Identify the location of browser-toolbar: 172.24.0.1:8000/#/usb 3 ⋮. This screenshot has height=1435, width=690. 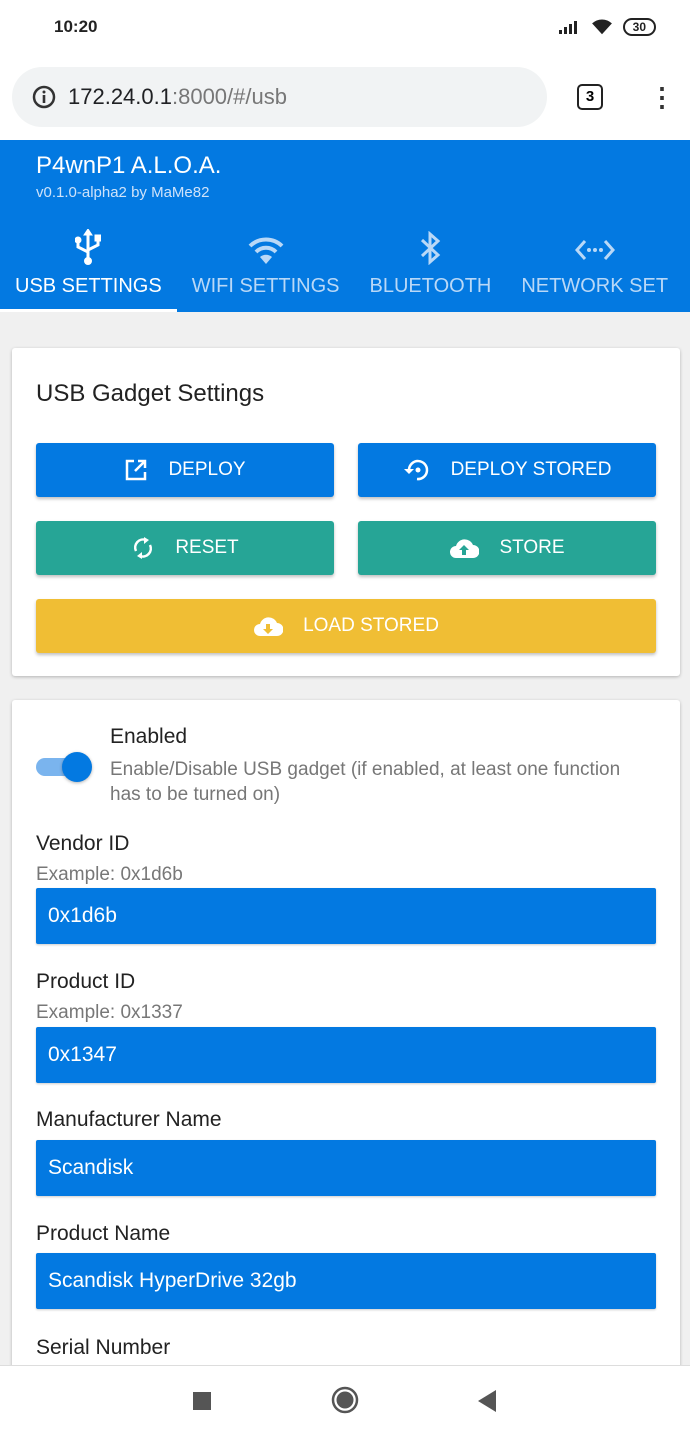
(345, 97).